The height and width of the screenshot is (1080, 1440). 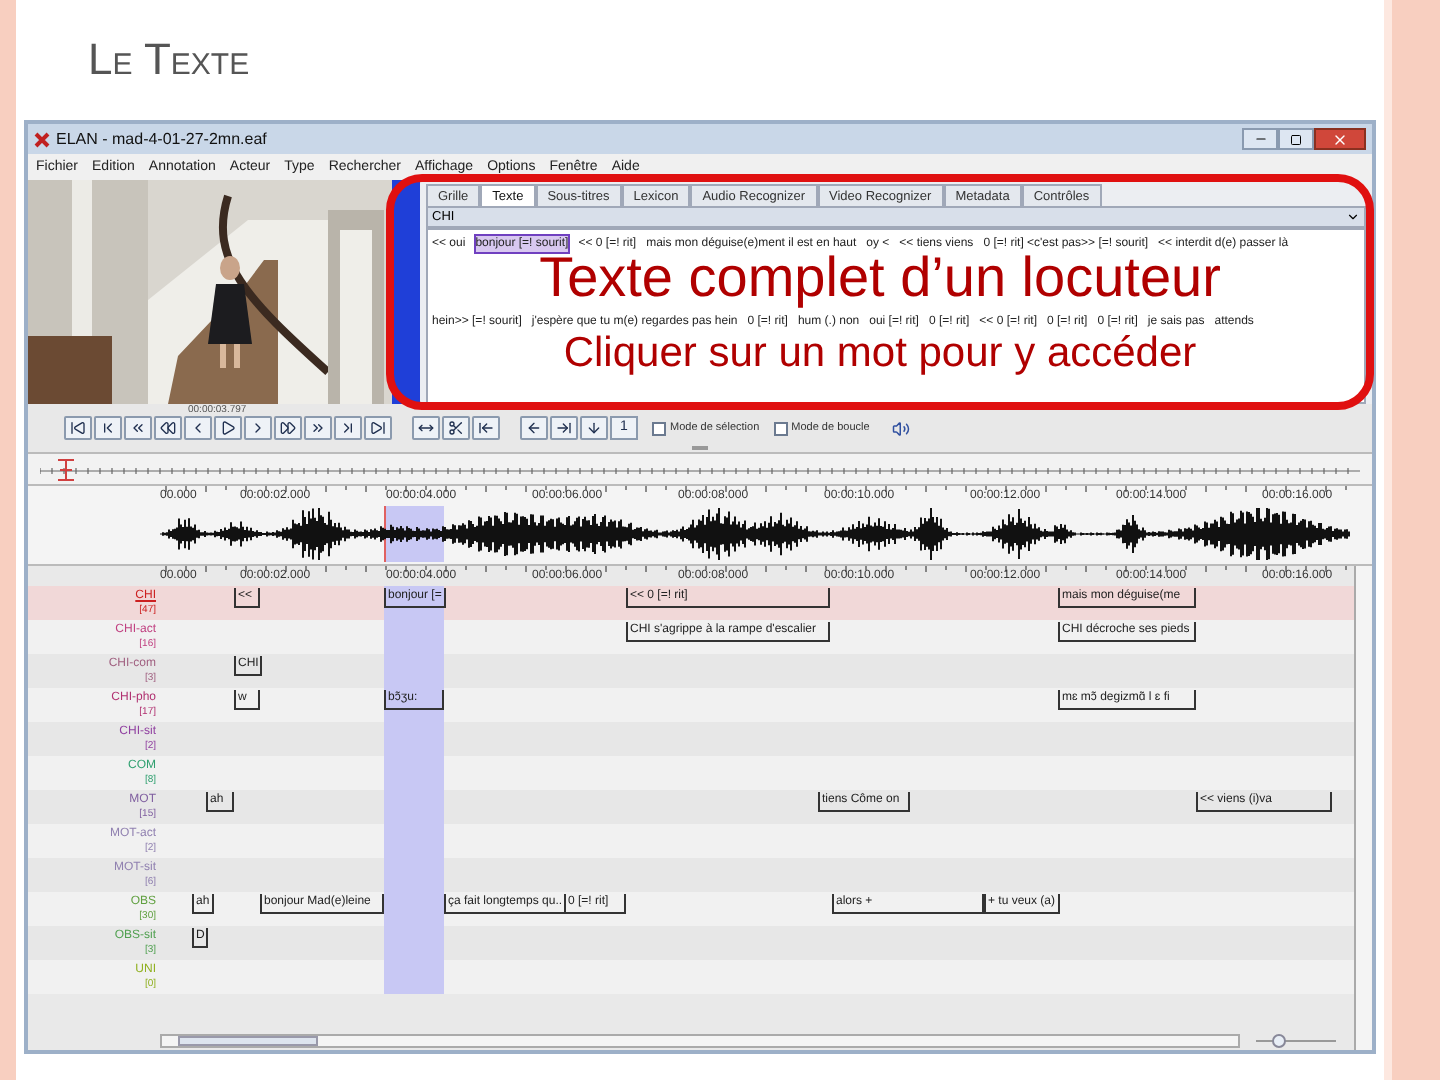 I want to click on splitter-handle, so click(x=700, y=448).